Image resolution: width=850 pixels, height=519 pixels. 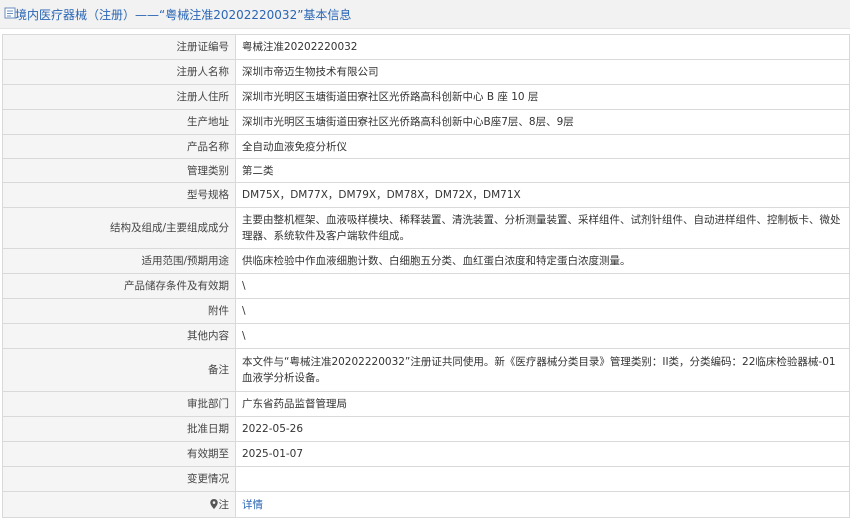 What do you see at coordinates (542, 47) in the screenshot?
I see `row-value: 粤械注准20202220032` at bounding box center [542, 47].